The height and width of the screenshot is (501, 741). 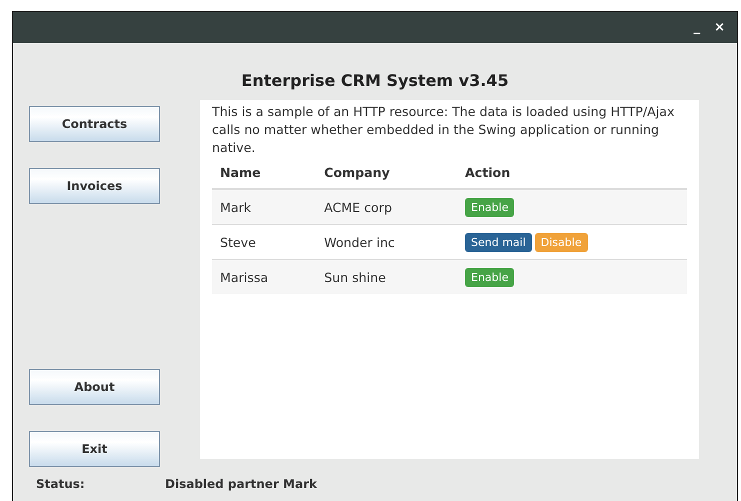 I want to click on status-message: Disabled partner Mark, so click(x=241, y=484).